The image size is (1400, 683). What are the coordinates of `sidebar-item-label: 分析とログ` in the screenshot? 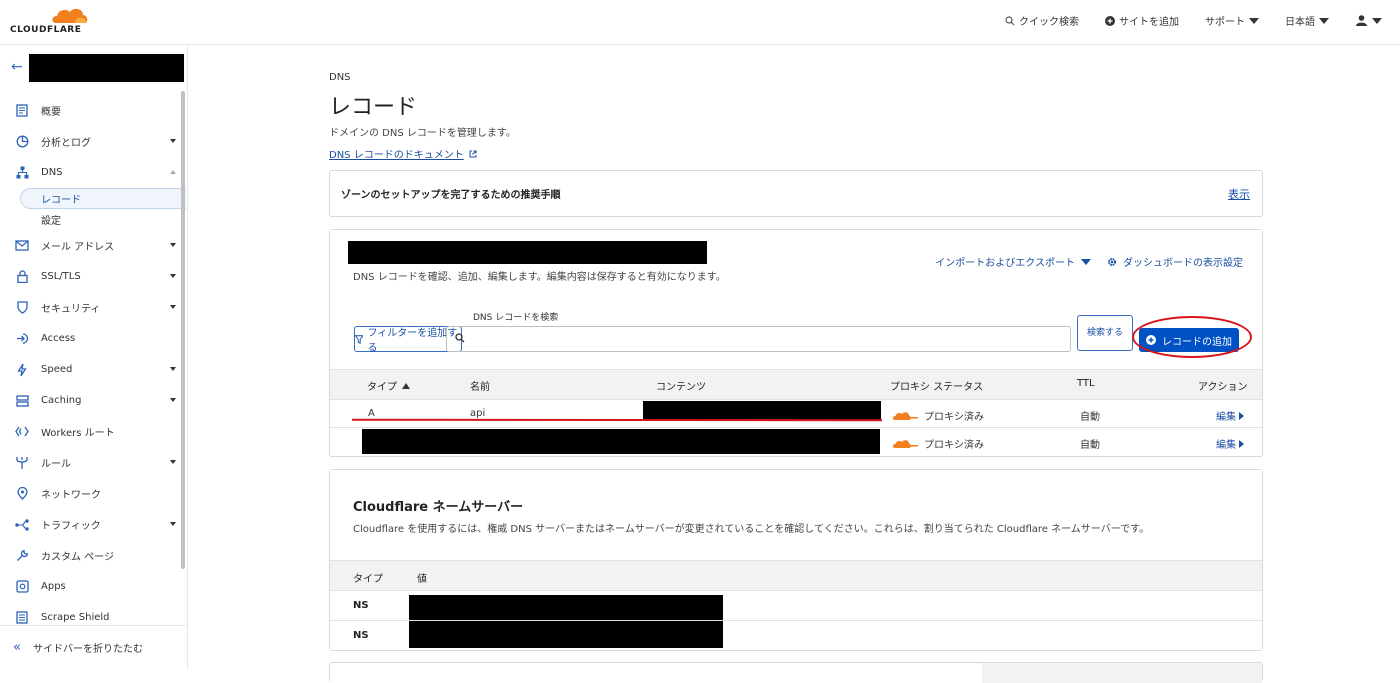 It's located at (66, 143).